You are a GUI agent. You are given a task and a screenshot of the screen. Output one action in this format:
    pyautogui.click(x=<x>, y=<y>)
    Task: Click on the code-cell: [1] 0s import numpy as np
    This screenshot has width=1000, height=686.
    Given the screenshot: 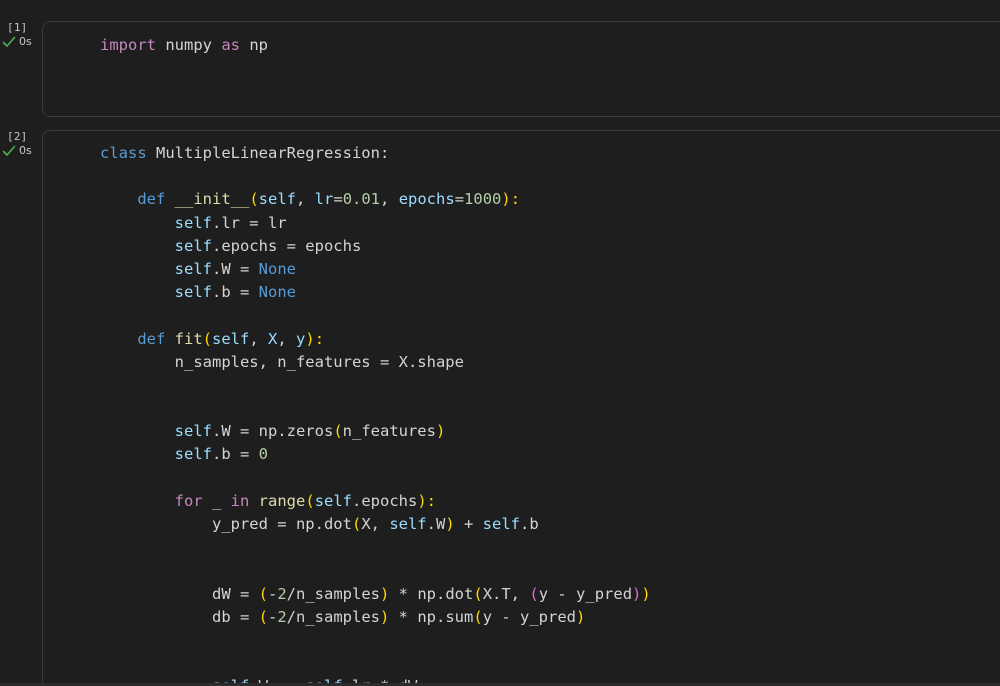 What is the action you would take?
    pyautogui.click(x=500, y=69)
    